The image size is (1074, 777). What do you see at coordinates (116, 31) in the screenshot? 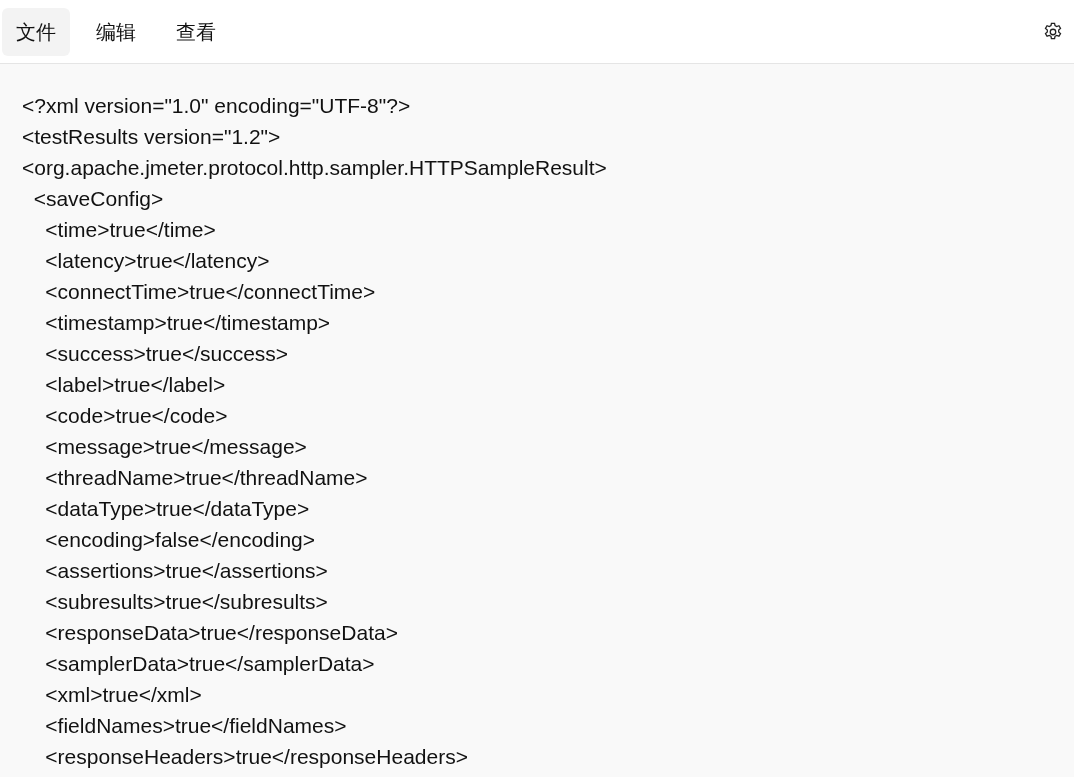
I see `menu-item: 编辑` at bounding box center [116, 31].